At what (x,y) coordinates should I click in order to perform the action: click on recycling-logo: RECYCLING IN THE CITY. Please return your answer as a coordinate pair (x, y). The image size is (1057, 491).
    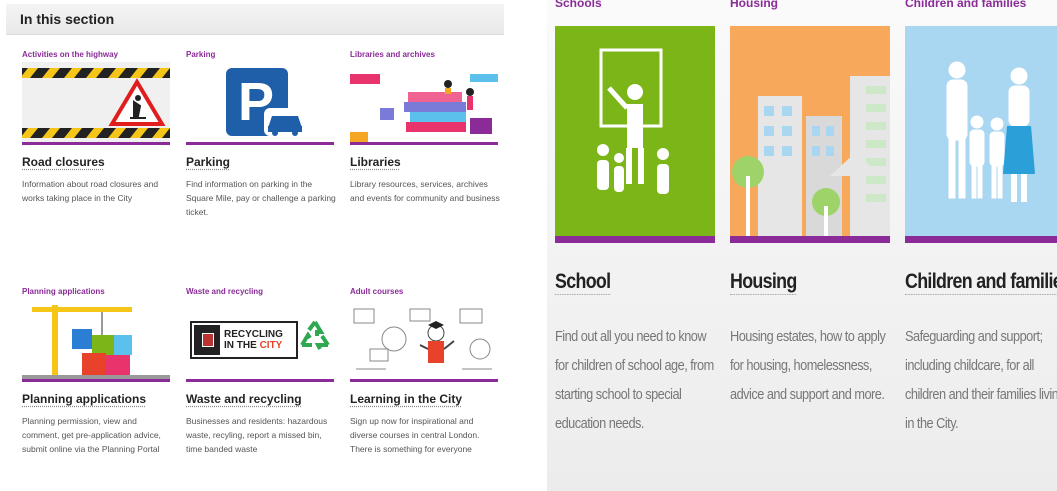
    Looking at the image, I should click on (244, 340).